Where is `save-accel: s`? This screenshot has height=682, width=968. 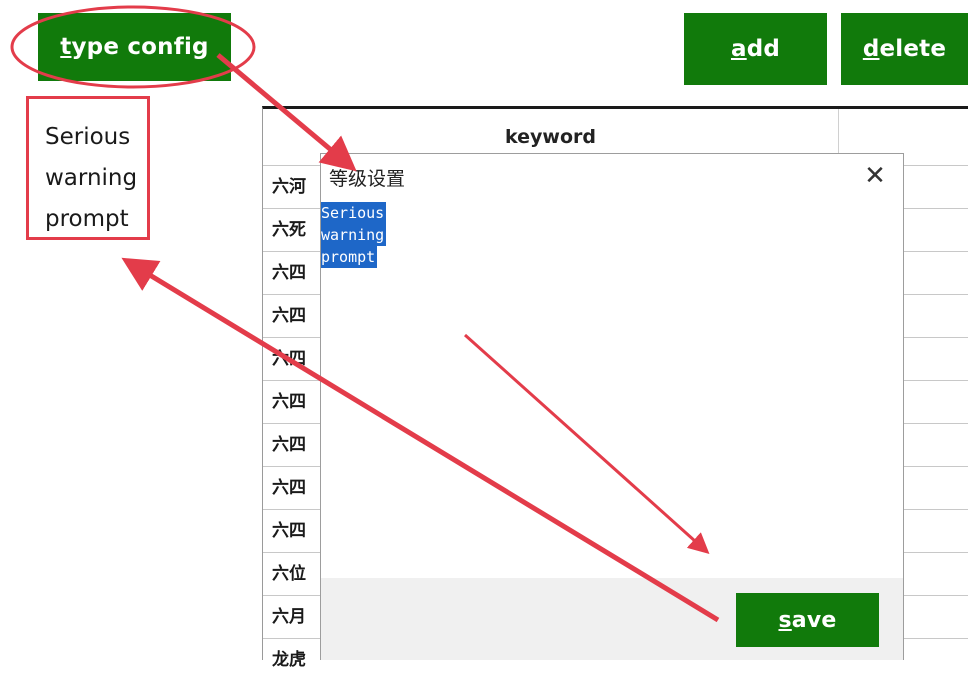 save-accel: s is located at coordinates (785, 620).